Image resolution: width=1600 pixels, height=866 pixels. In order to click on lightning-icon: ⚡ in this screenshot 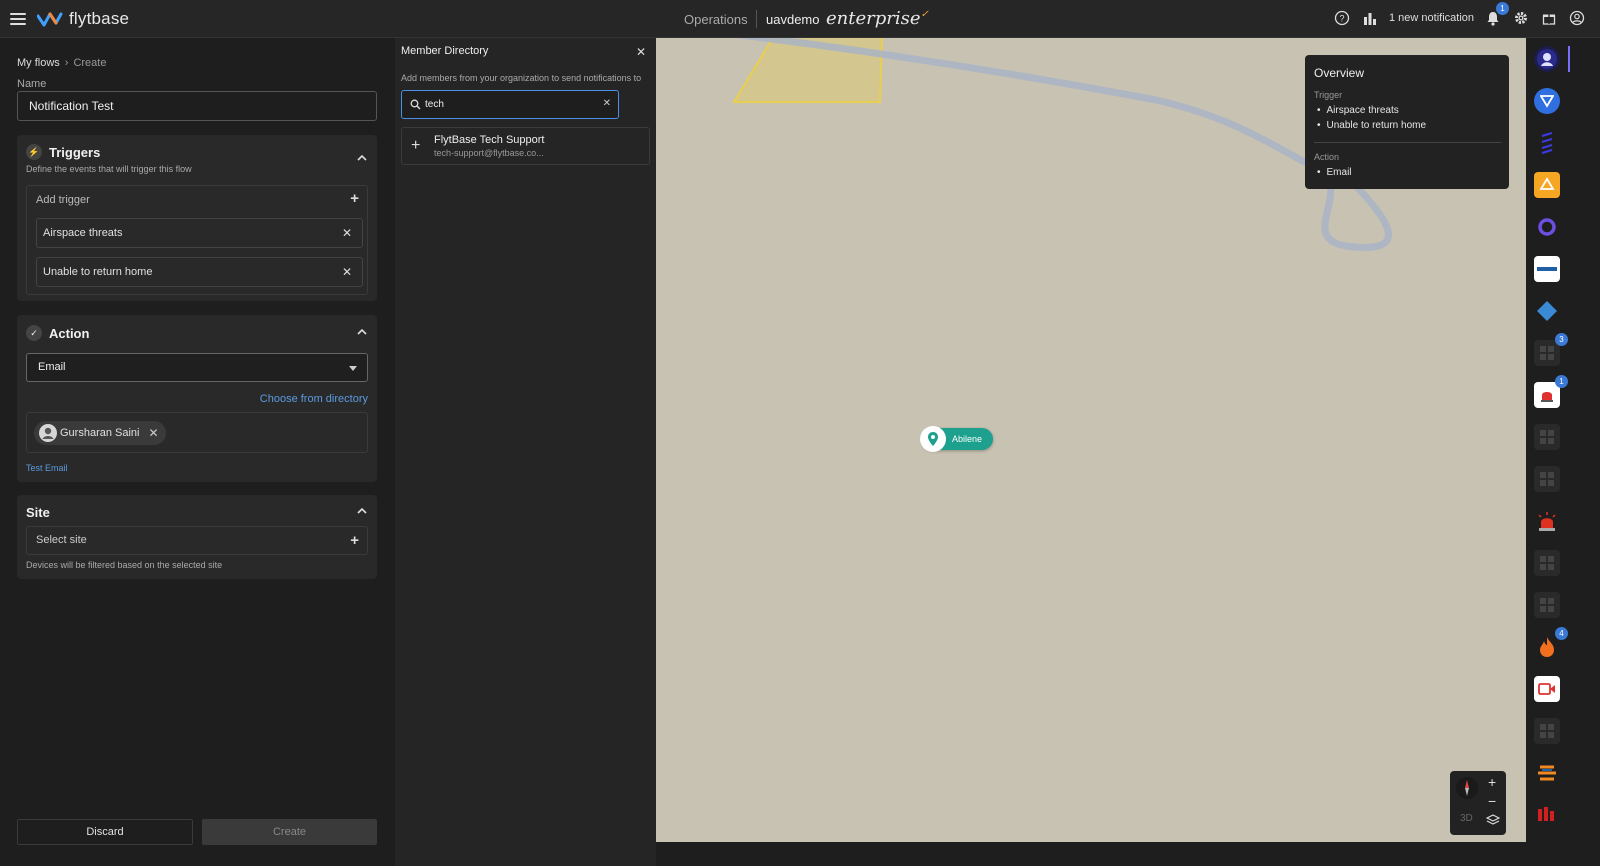, I will do `click(34, 152)`.